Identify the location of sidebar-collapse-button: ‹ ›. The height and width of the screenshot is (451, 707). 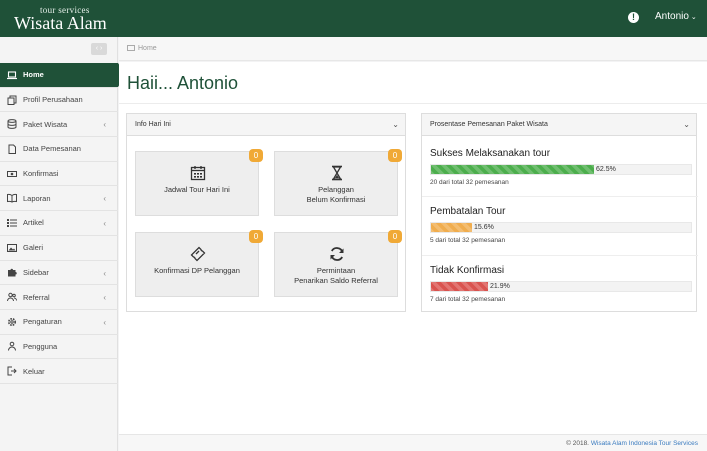
(99, 49).